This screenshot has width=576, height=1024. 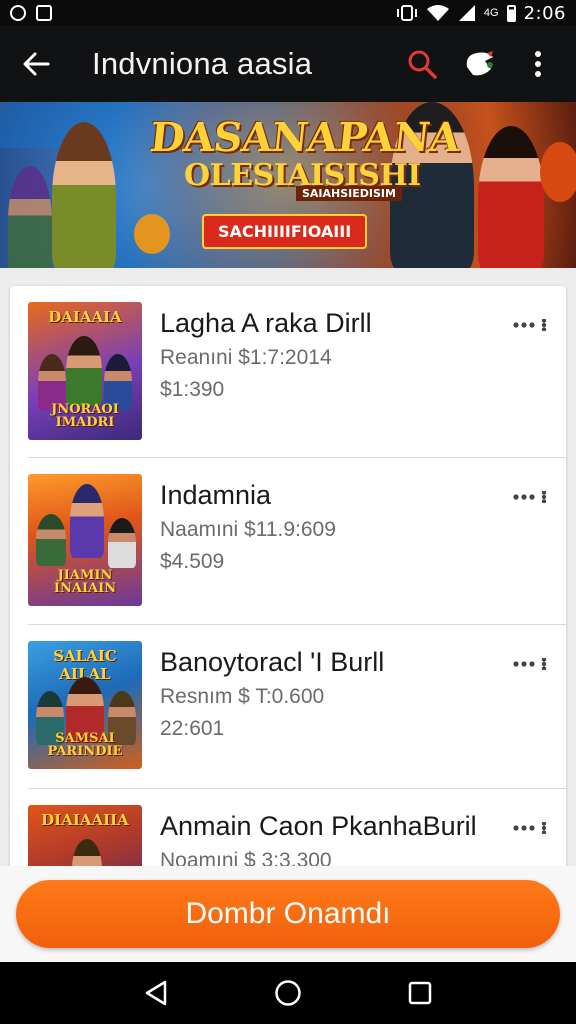 I want to click on back-button, so click(x=36, y=64).